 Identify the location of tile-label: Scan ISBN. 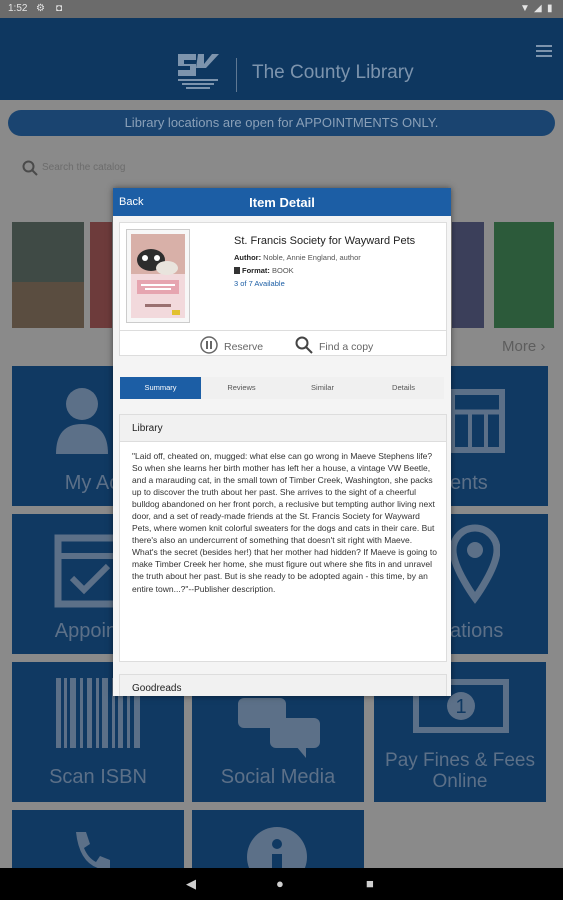
(98, 777).